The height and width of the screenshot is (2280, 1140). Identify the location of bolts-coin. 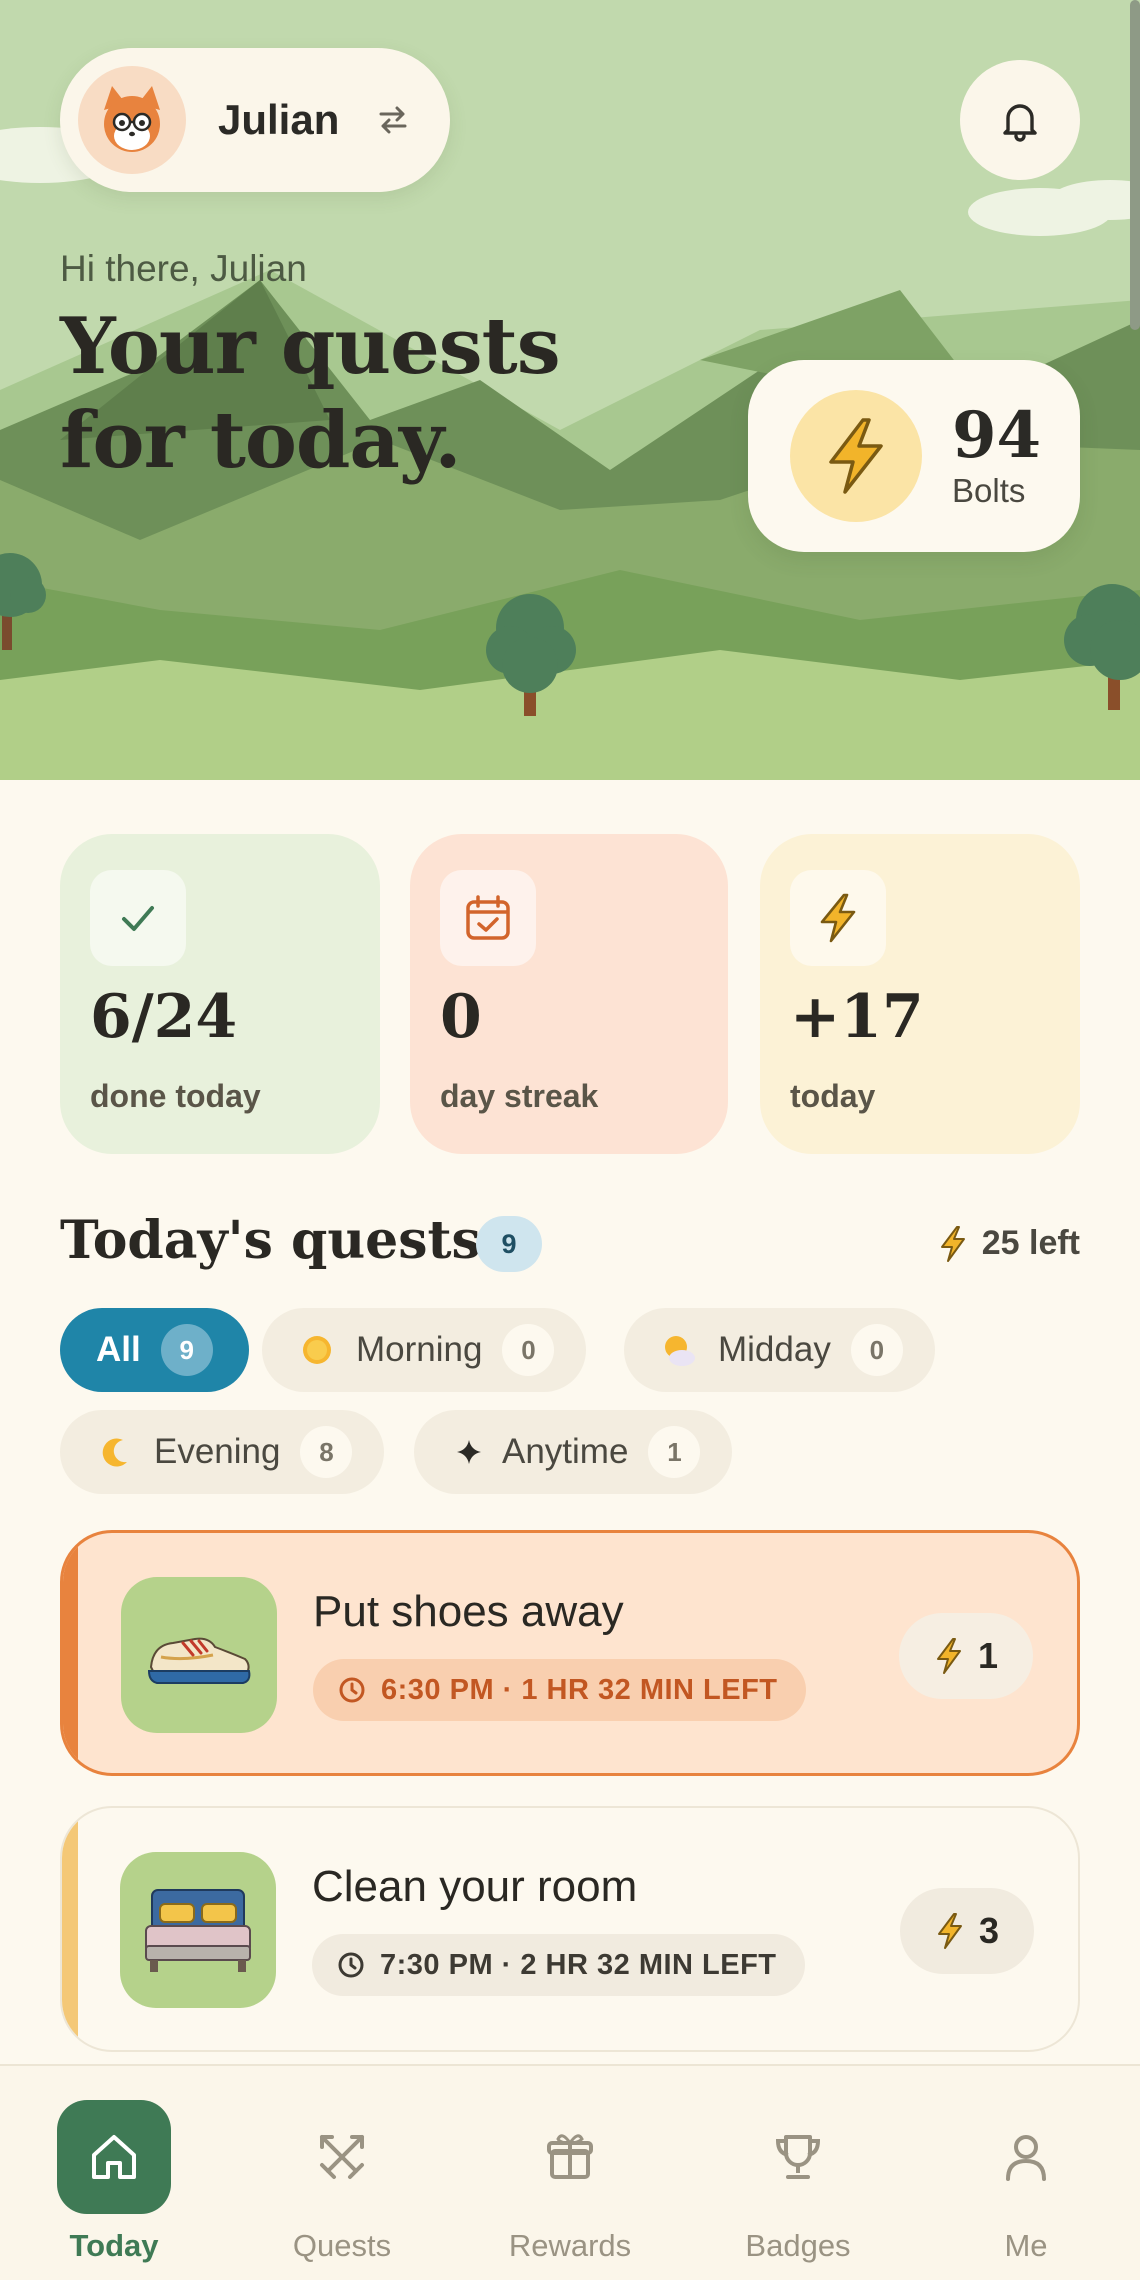
(856, 456).